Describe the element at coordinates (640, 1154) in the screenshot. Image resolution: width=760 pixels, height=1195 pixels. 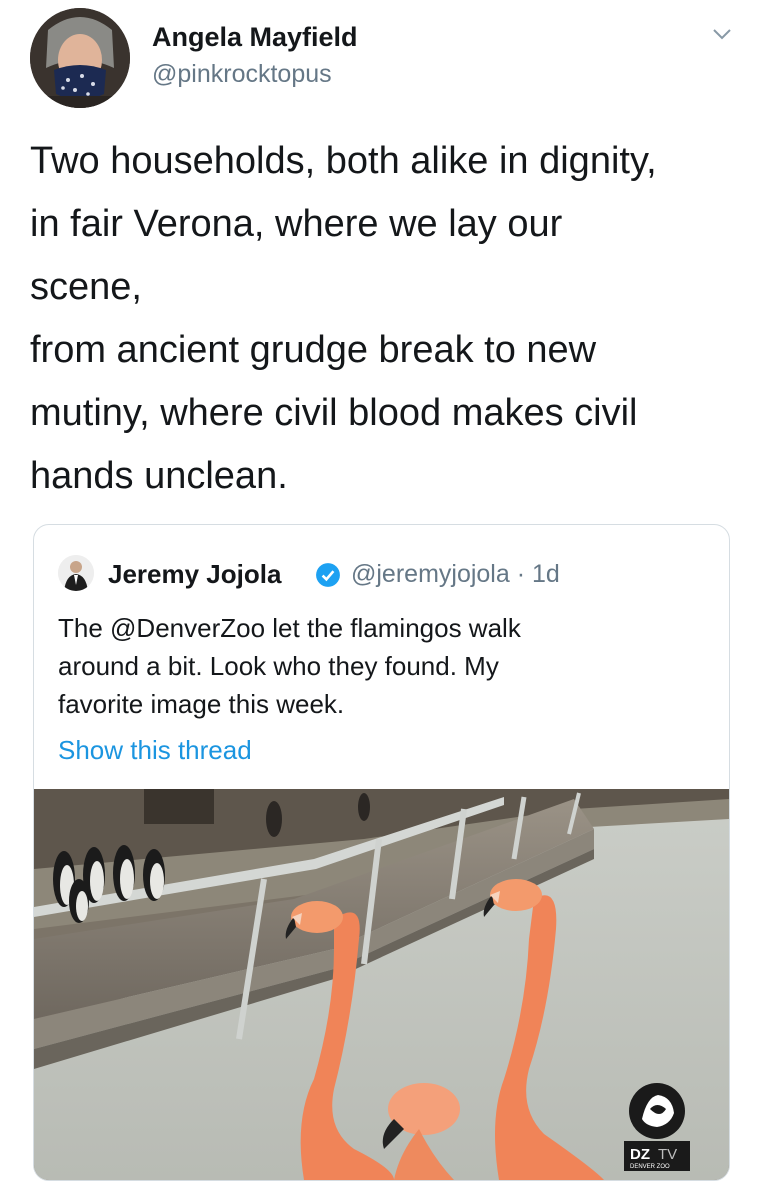
I see `watermark-brand: DZ` at that location.